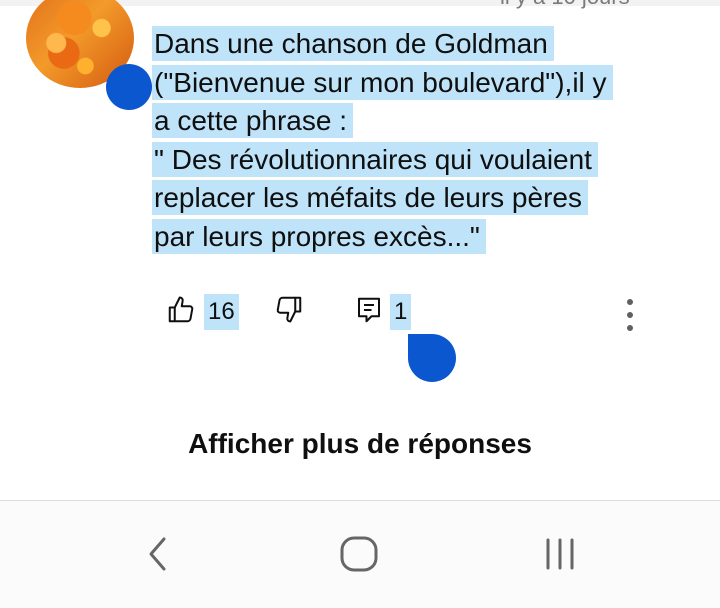 This screenshot has height=608, width=720. I want to click on comment-line: par leurs propres excès...", so click(319, 236).